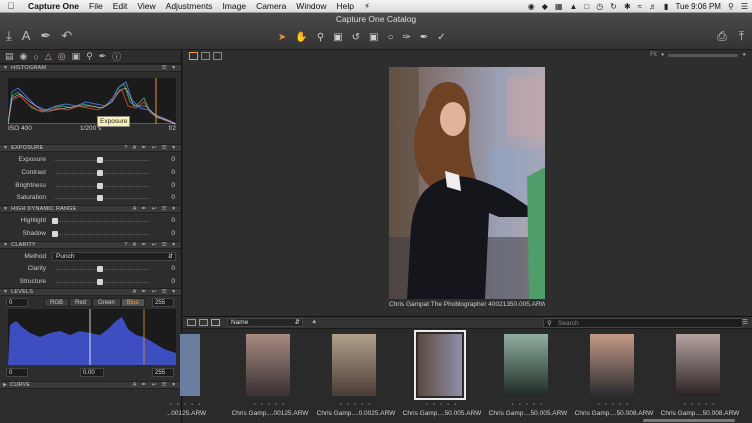 The image size is (752, 423). I want to click on adobe-icon: ▲, so click(574, 6).